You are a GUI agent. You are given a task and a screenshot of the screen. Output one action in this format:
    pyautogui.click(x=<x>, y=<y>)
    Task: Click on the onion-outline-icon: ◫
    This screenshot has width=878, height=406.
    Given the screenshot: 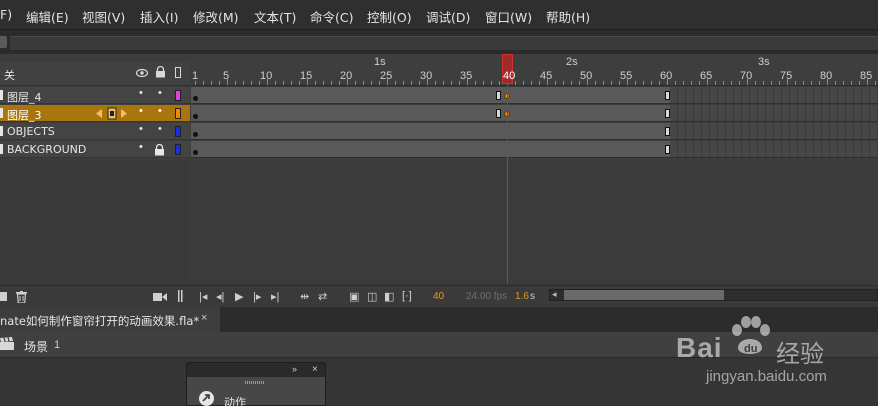 What is the action you would take?
    pyautogui.click(x=372, y=296)
    